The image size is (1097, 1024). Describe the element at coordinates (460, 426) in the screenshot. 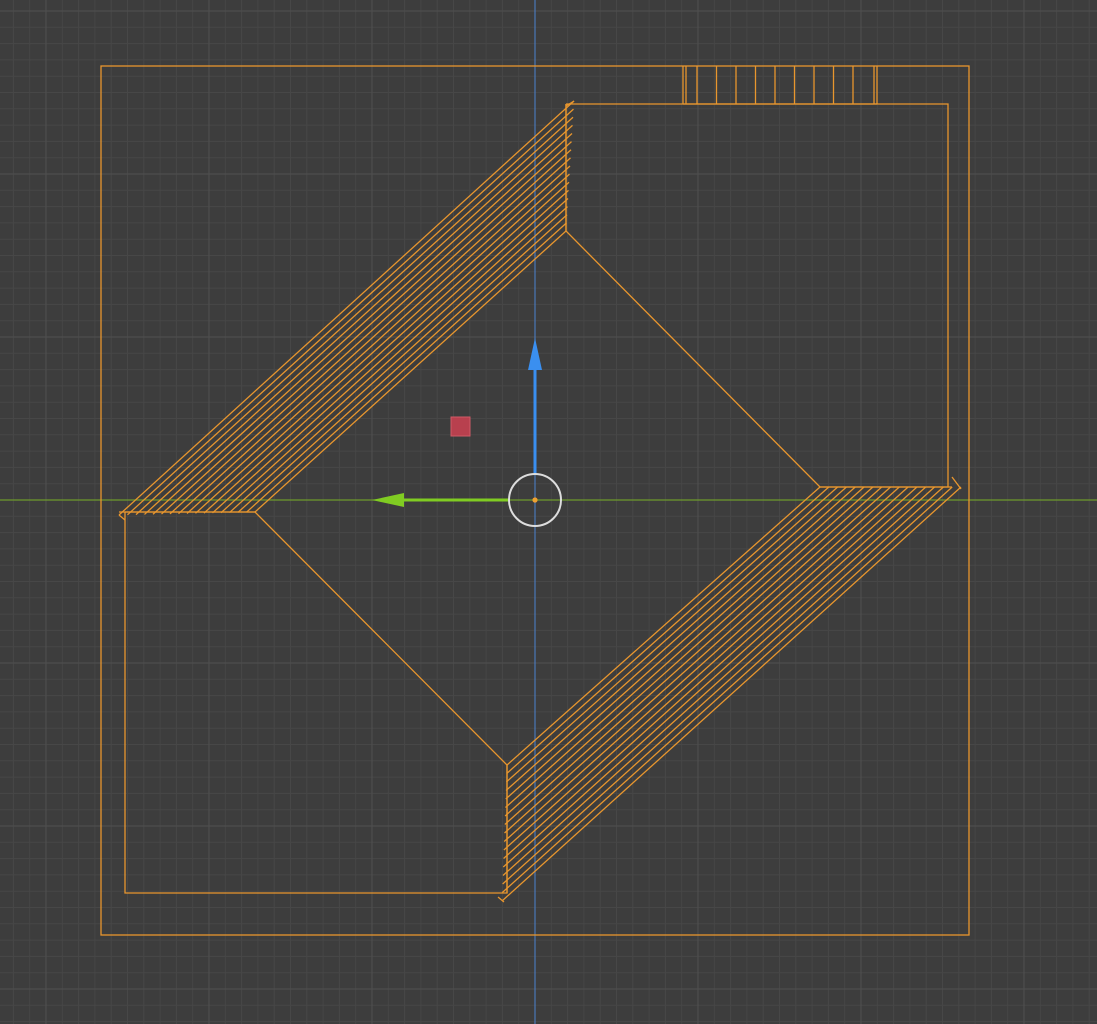

I see `free-move-square-icon` at that location.